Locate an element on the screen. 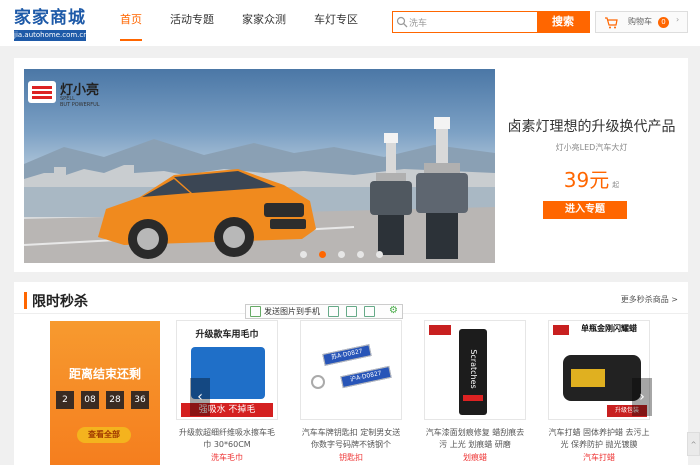 This screenshot has height=465, width=700. promo-price: 39元起 is located at coordinates (591, 178).